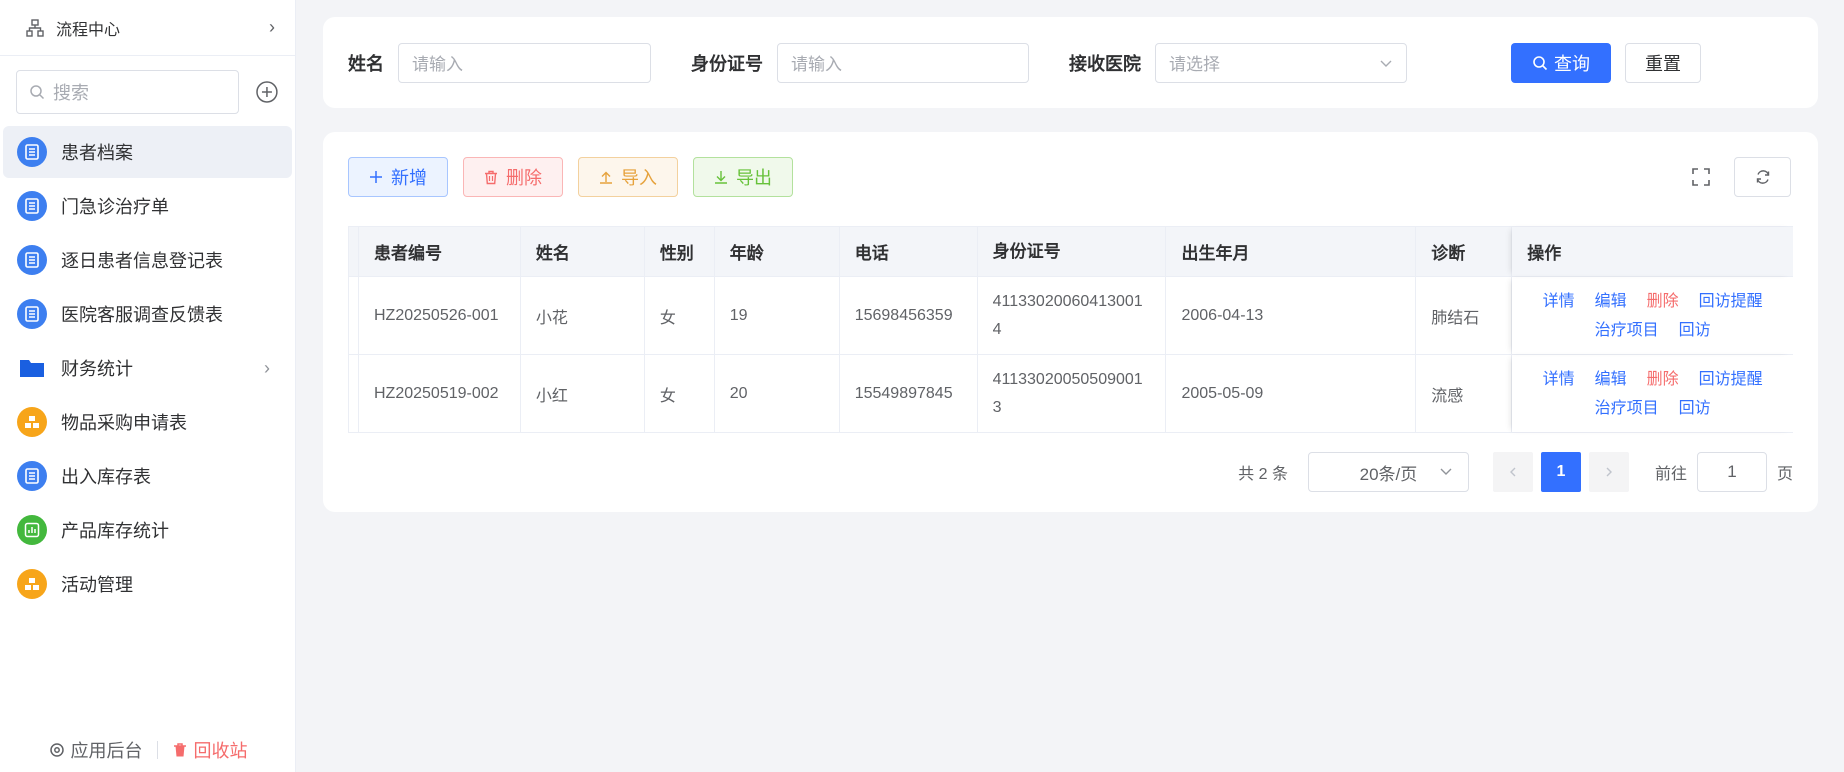 The image size is (1844, 772). I want to click on name-filter-input: 请输入, so click(524, 62).